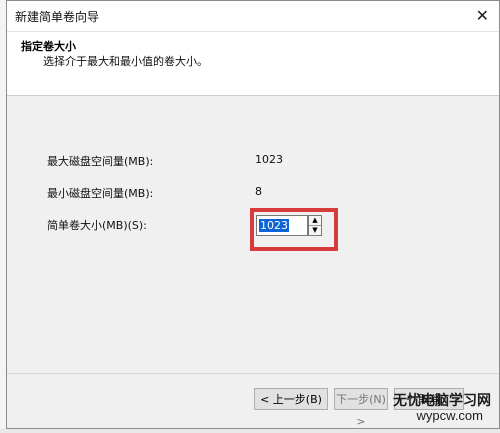 This screenshot has height=433, width=500. Describe the element at coordinates (315, 220) in the screenshot. I see `spin-up-icon: ▲` at that location.